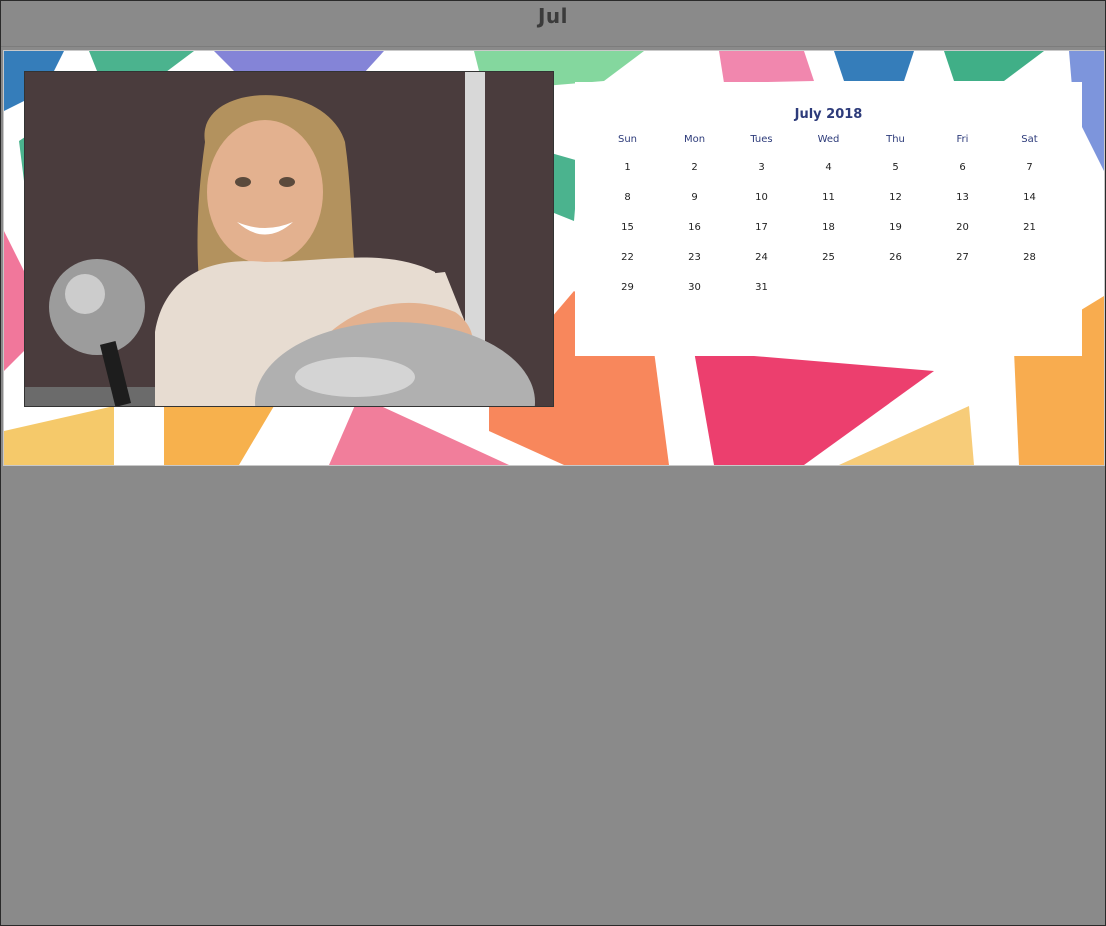  What do you see at coordinates (694, 228) in the screenshot?
I see `calendar-day: 16` at bounding box center [694, 228].